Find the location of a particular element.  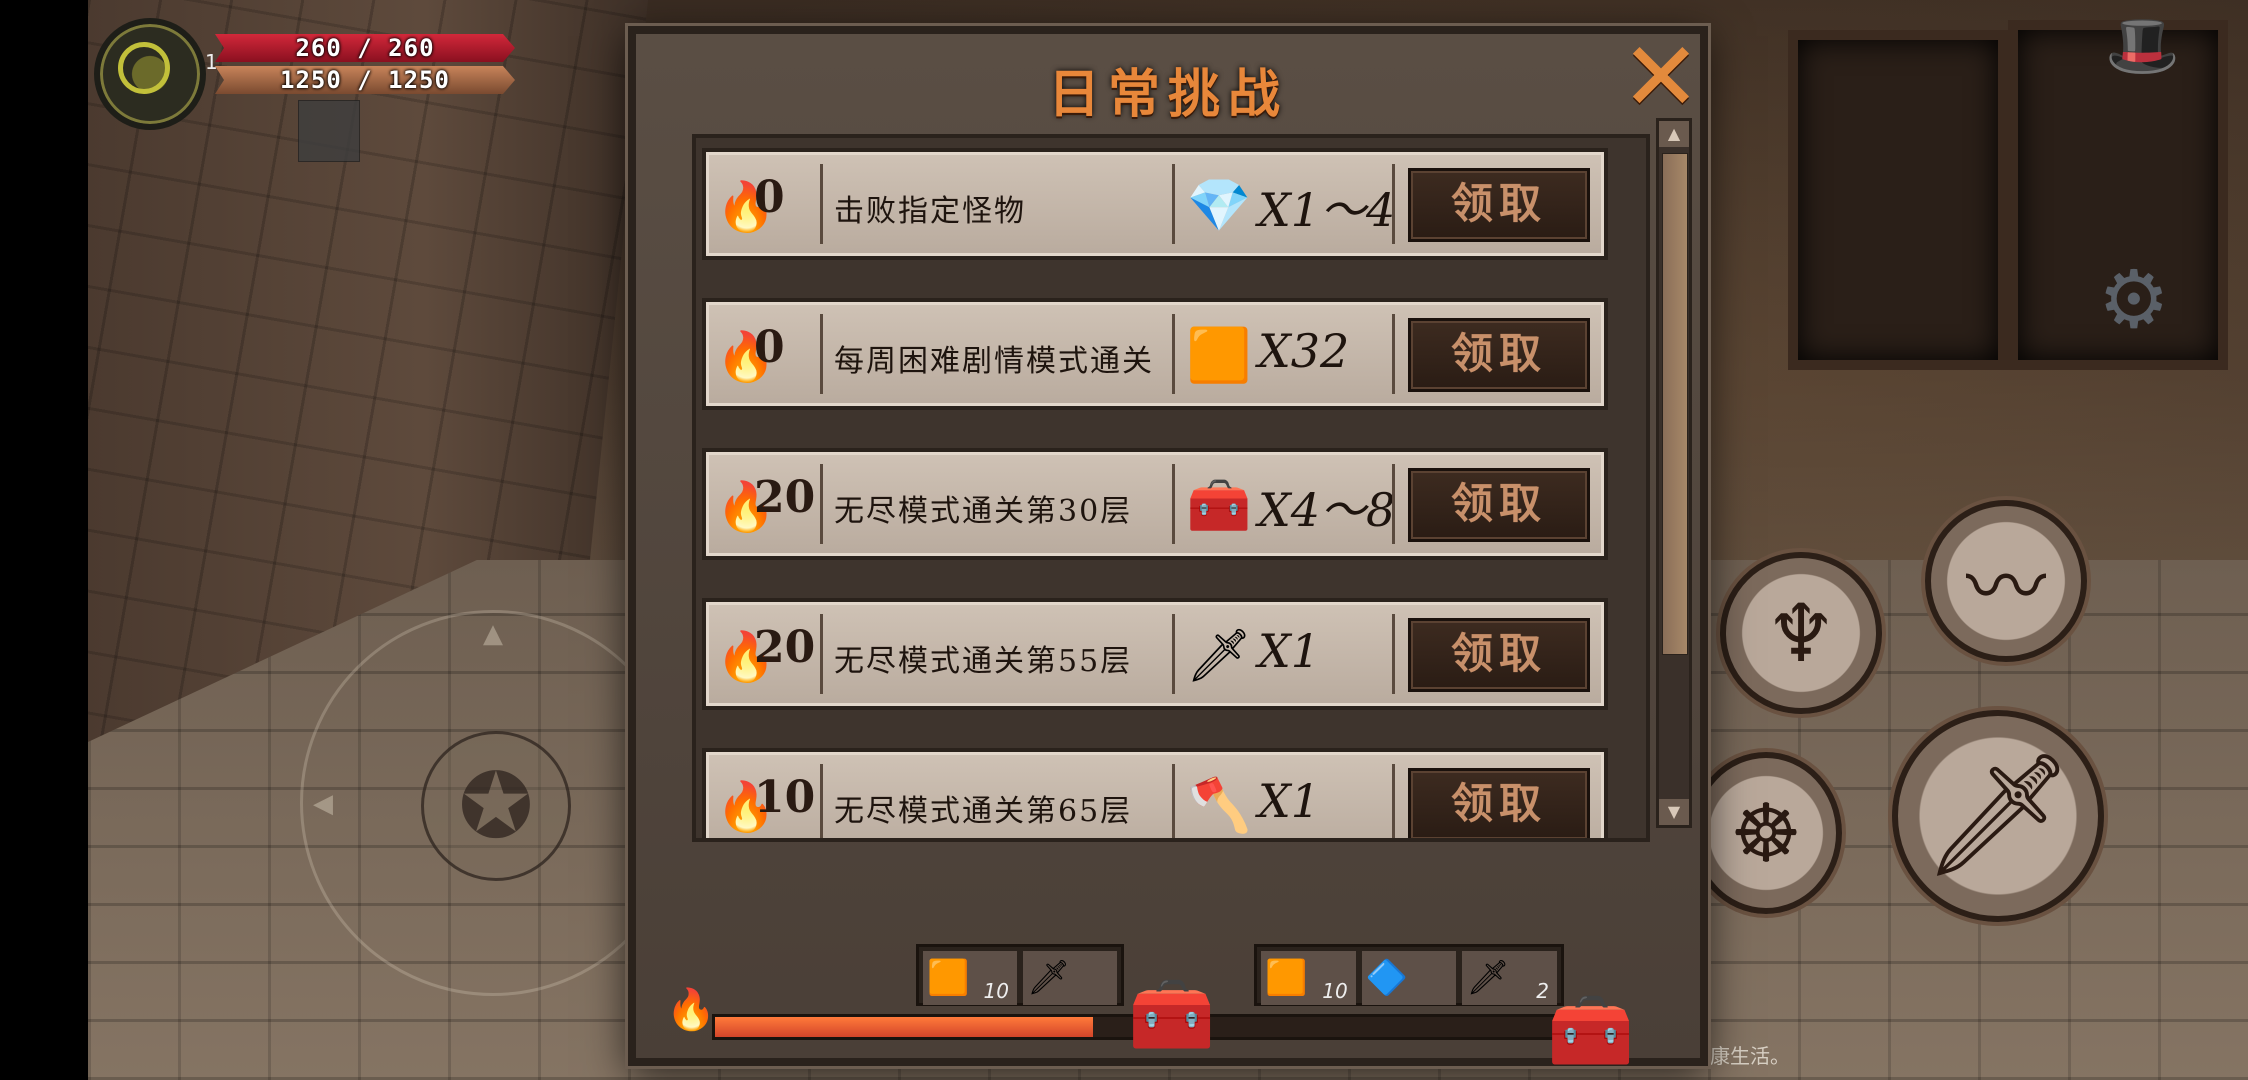

reward-quantity: X4～8 is located at coordinates (1327, 510).